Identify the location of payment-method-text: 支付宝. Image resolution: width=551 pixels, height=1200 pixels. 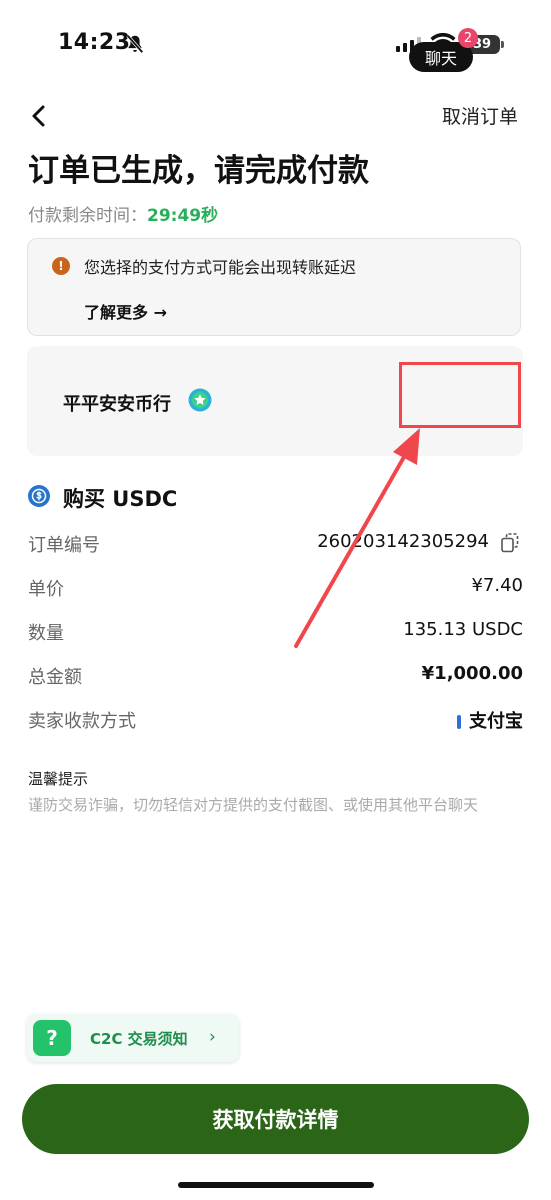
(496, 721).